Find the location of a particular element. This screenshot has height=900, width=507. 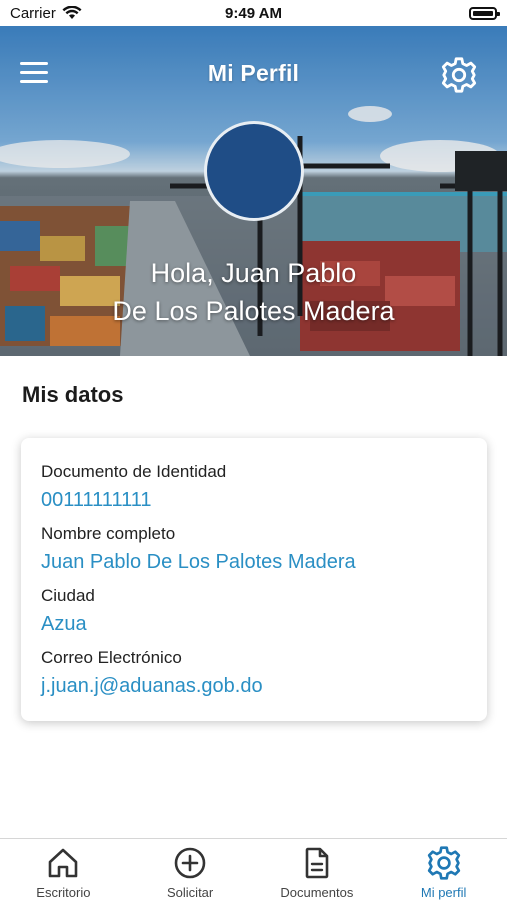

section-title: Mis datos is located at coordinates (73, 394).